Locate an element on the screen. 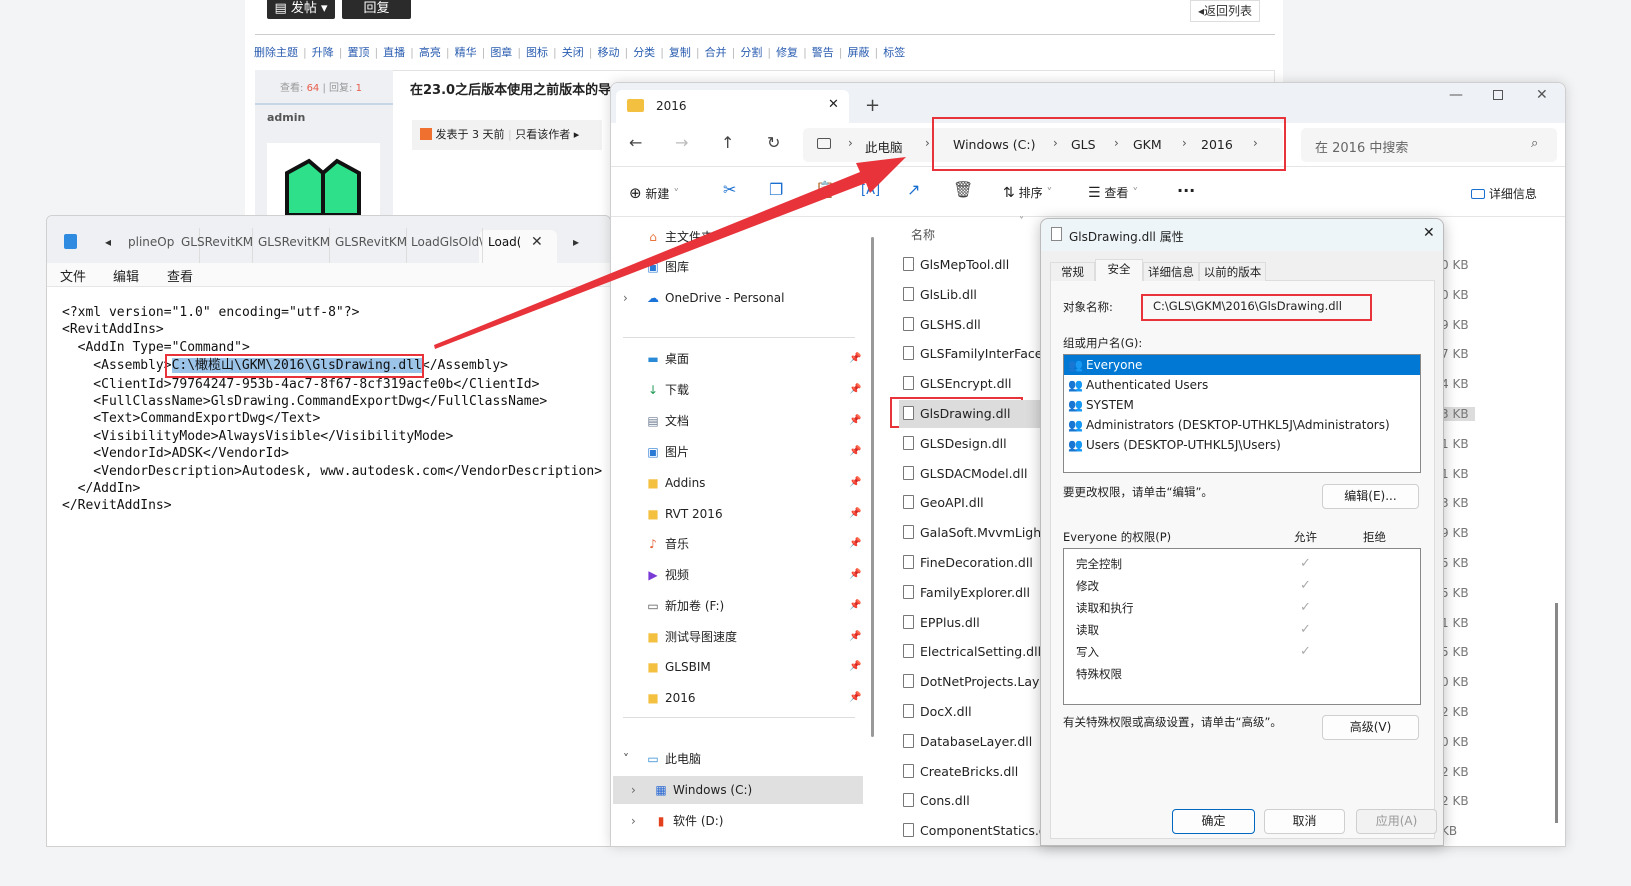  arrow-shape is located at coordinates (670, 253).